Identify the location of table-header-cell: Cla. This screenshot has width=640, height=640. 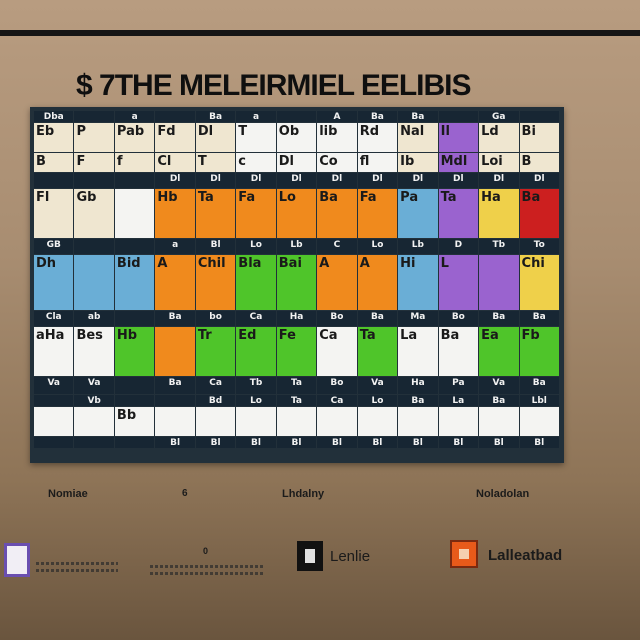
(54, 318).